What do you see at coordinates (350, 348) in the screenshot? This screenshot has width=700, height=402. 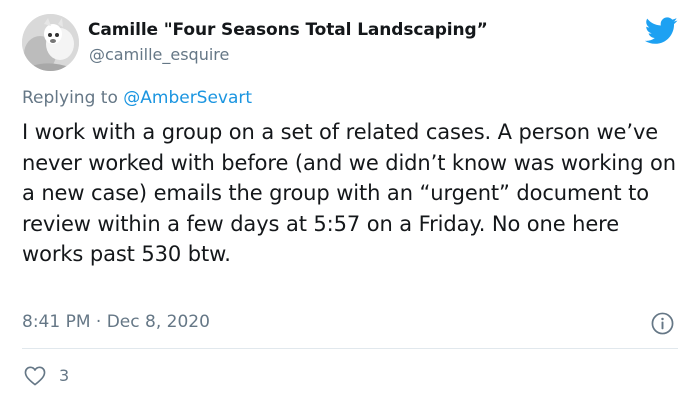 I see `divider` at bounding box center [350, 348].